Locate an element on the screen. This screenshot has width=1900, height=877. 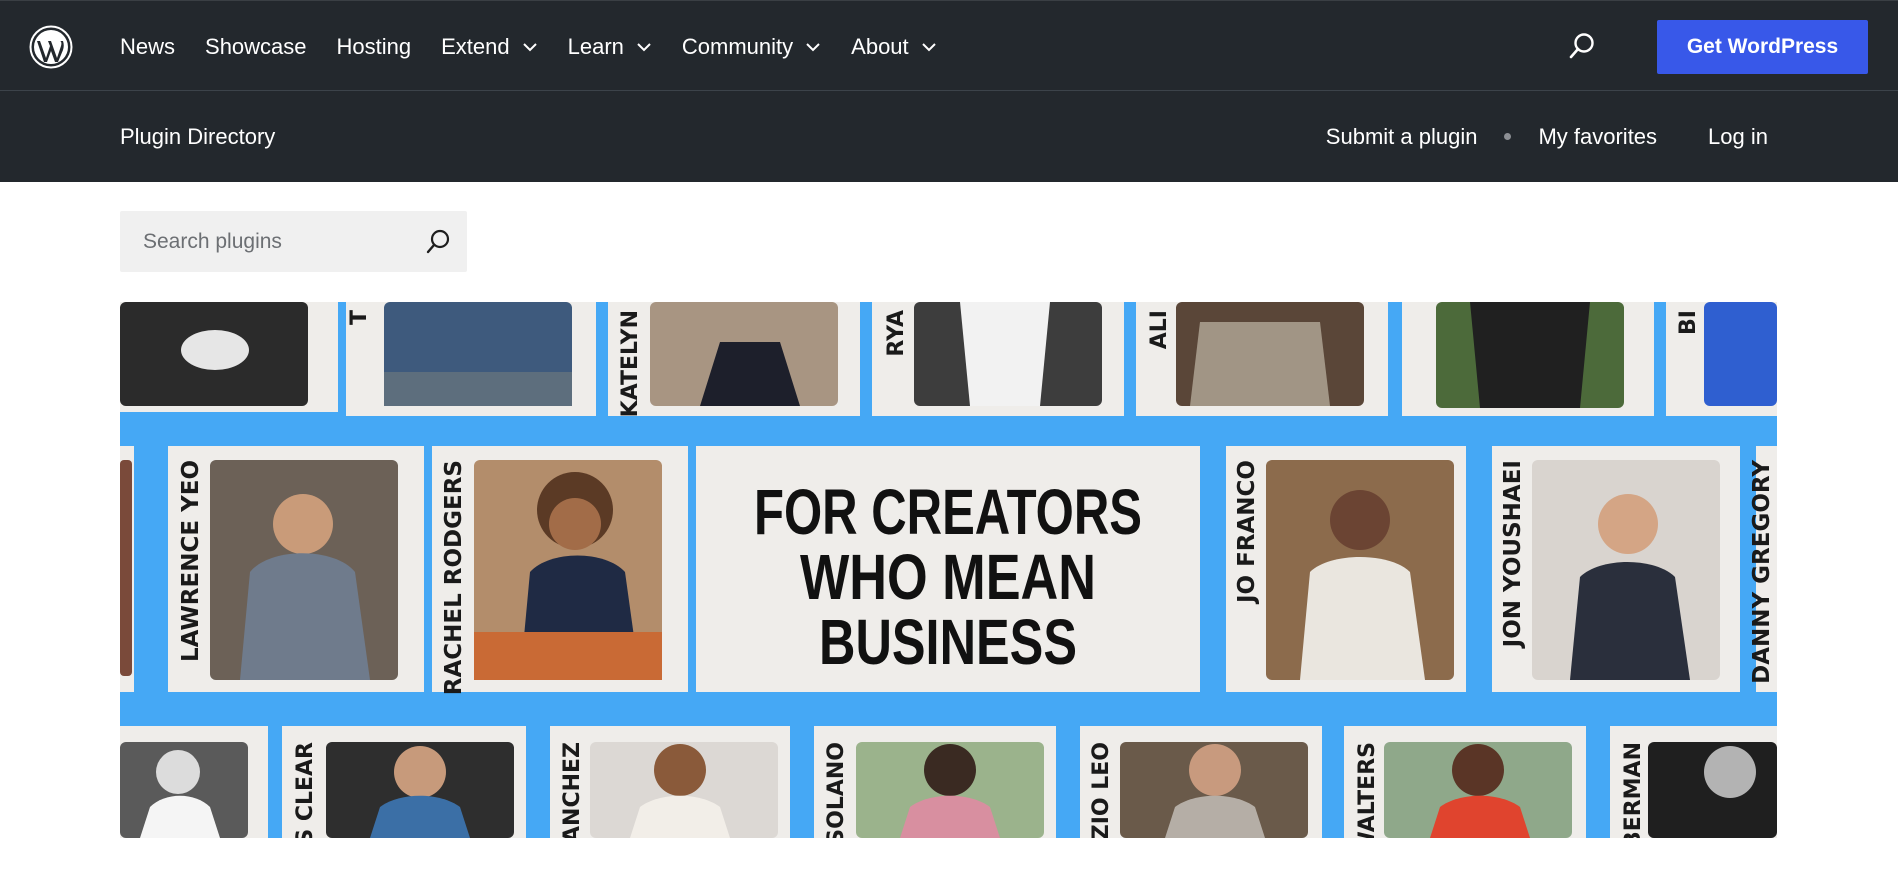
banner-name-top-1: T is located at coordinates (359, 317).